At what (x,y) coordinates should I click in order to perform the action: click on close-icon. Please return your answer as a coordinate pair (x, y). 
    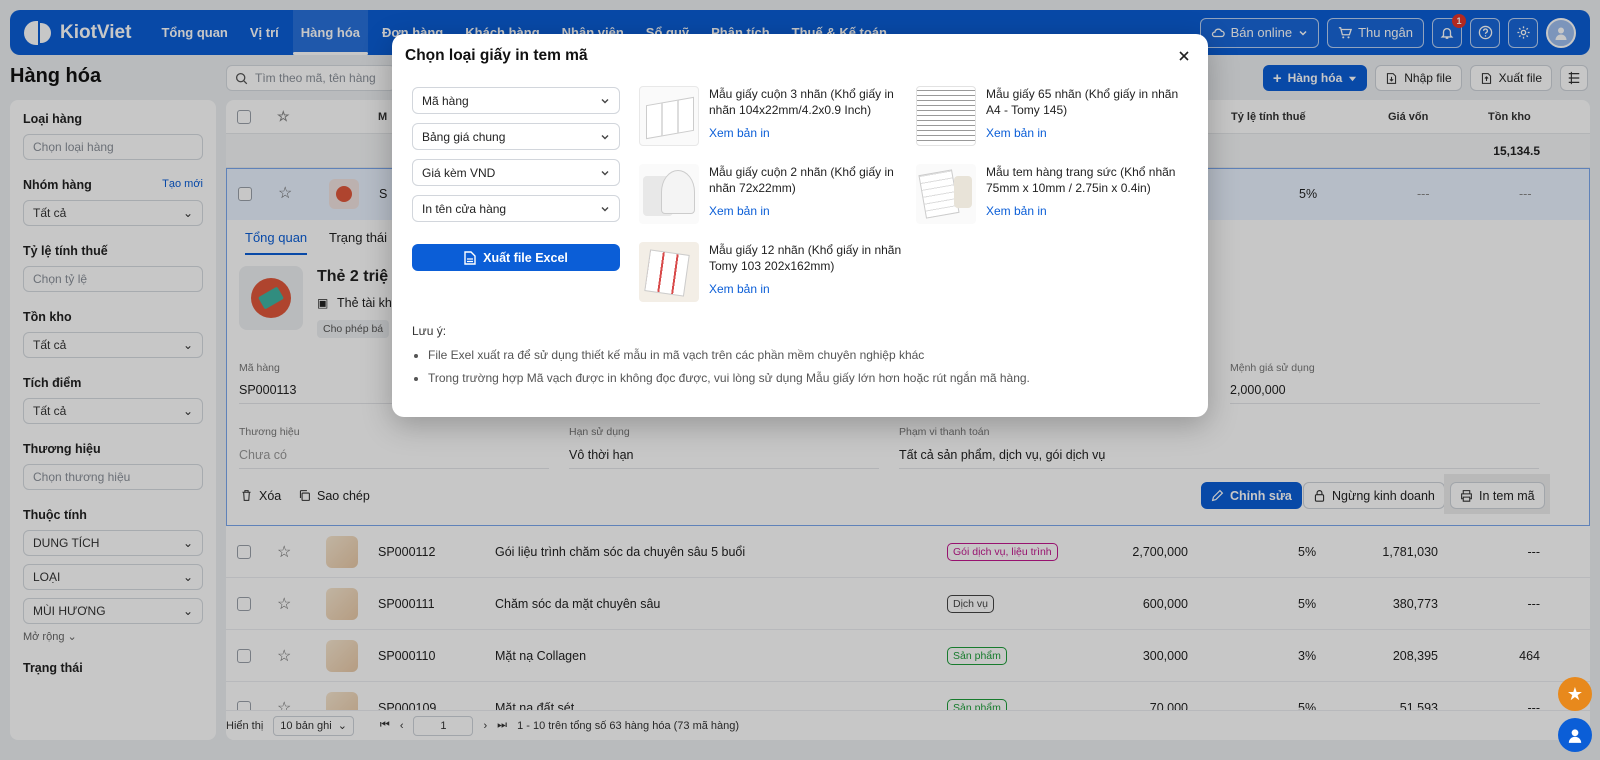
    Looking at the image, I should click on (1184, 56).